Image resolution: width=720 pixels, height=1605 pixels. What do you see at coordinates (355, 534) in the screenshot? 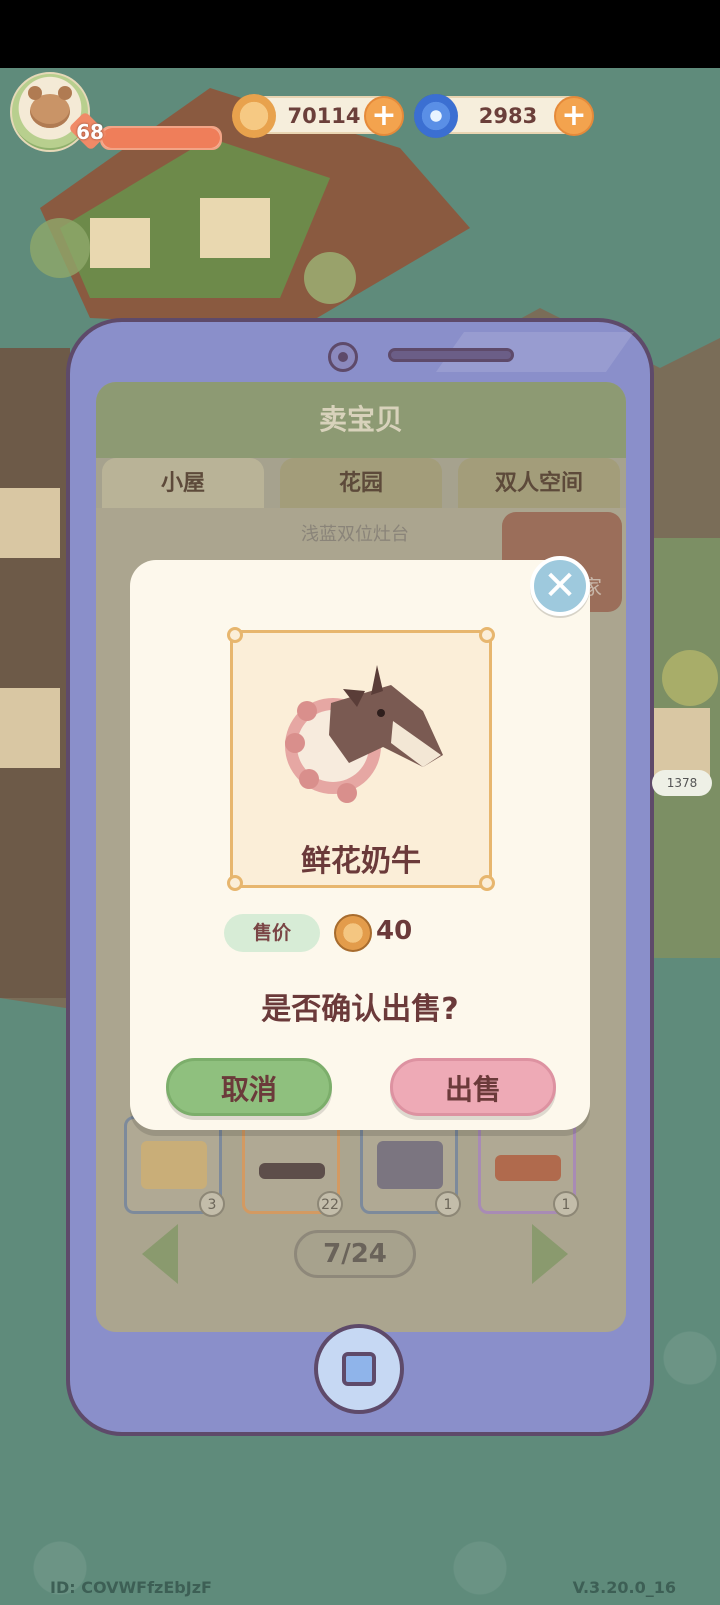
I see `bg-item-name: 浅蓝双位灶台` at bounding box center [355, 534].